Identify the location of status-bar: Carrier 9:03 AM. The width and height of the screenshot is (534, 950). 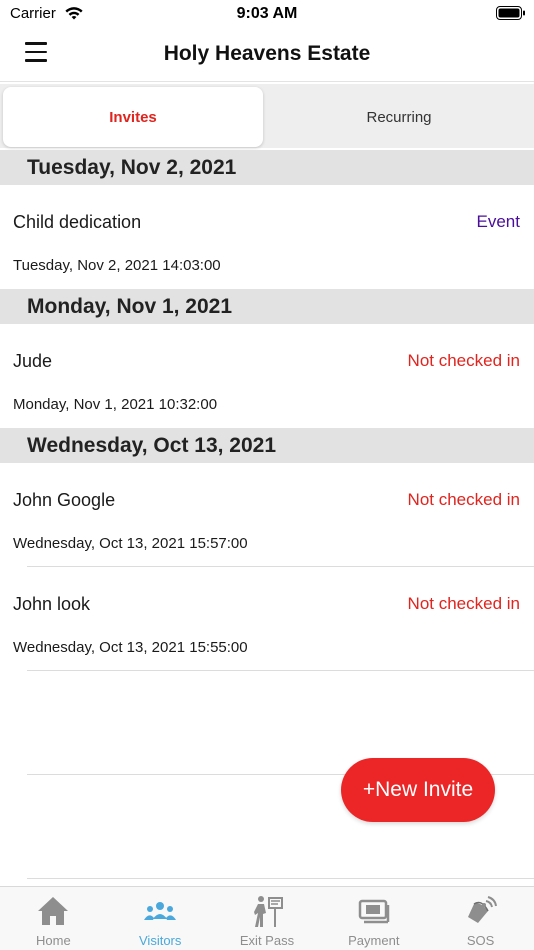
(267, 14).